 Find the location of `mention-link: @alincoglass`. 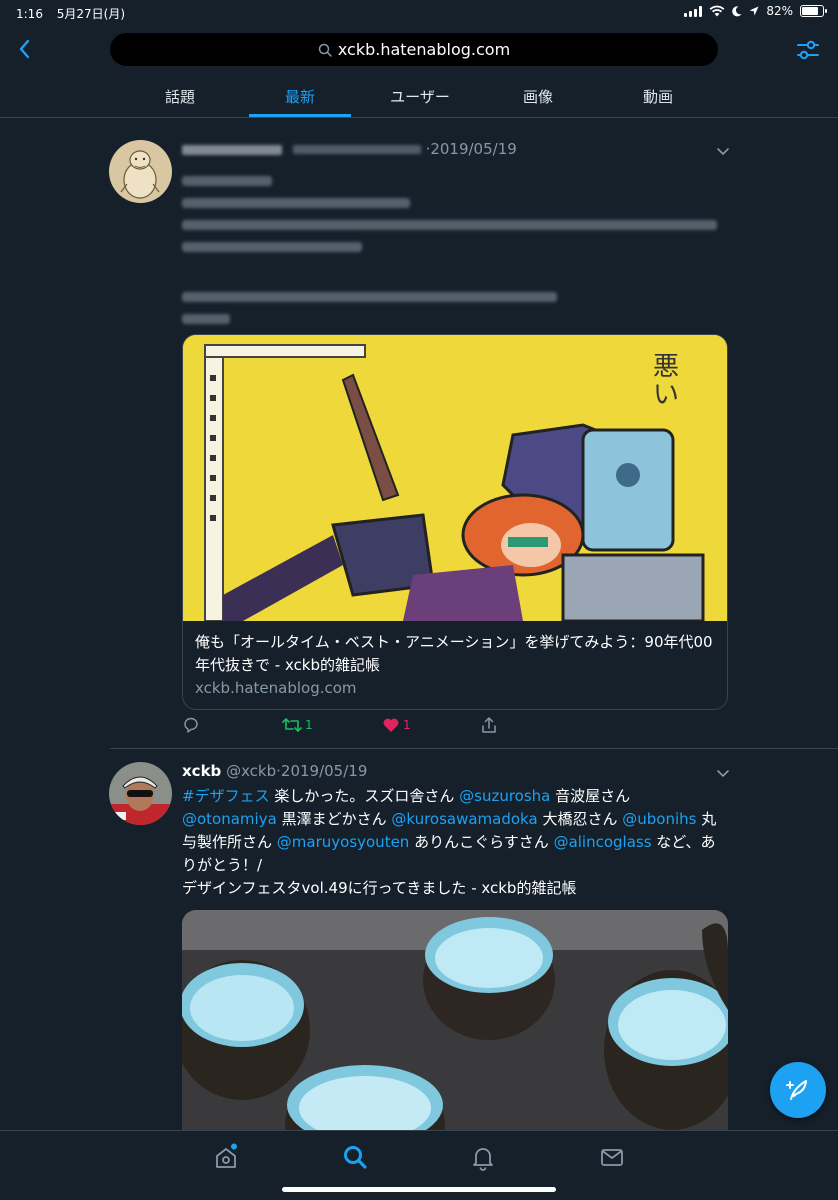

mention-link: @alincoglass is located at coordinates (603, 842).